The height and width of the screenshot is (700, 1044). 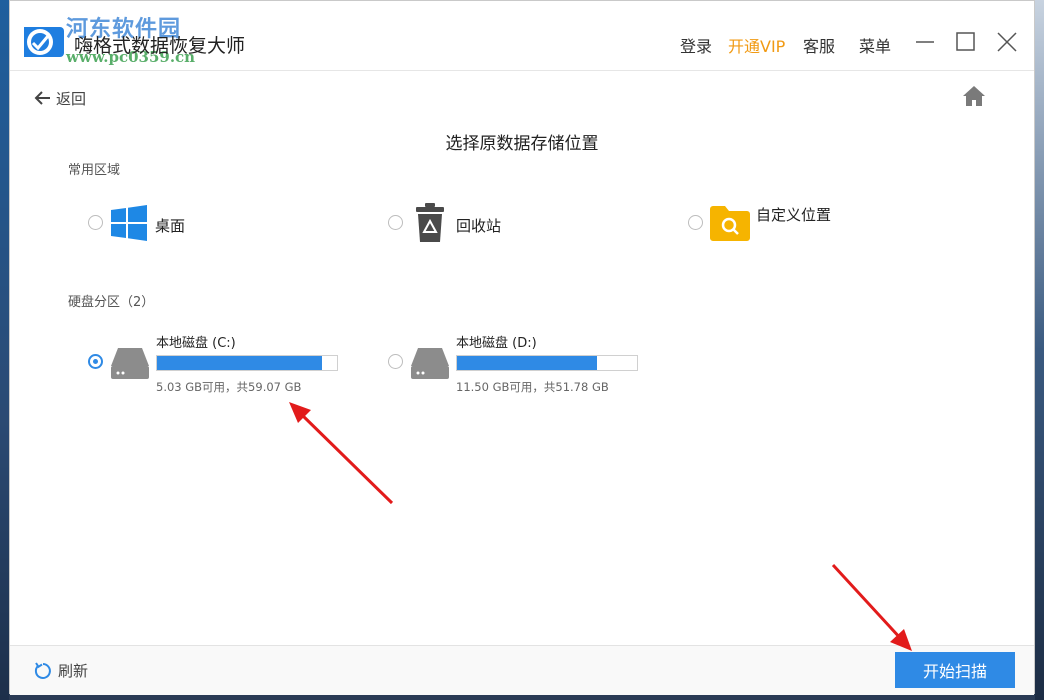 I want to click on radio-disk-c, so click(x=95, y=361).